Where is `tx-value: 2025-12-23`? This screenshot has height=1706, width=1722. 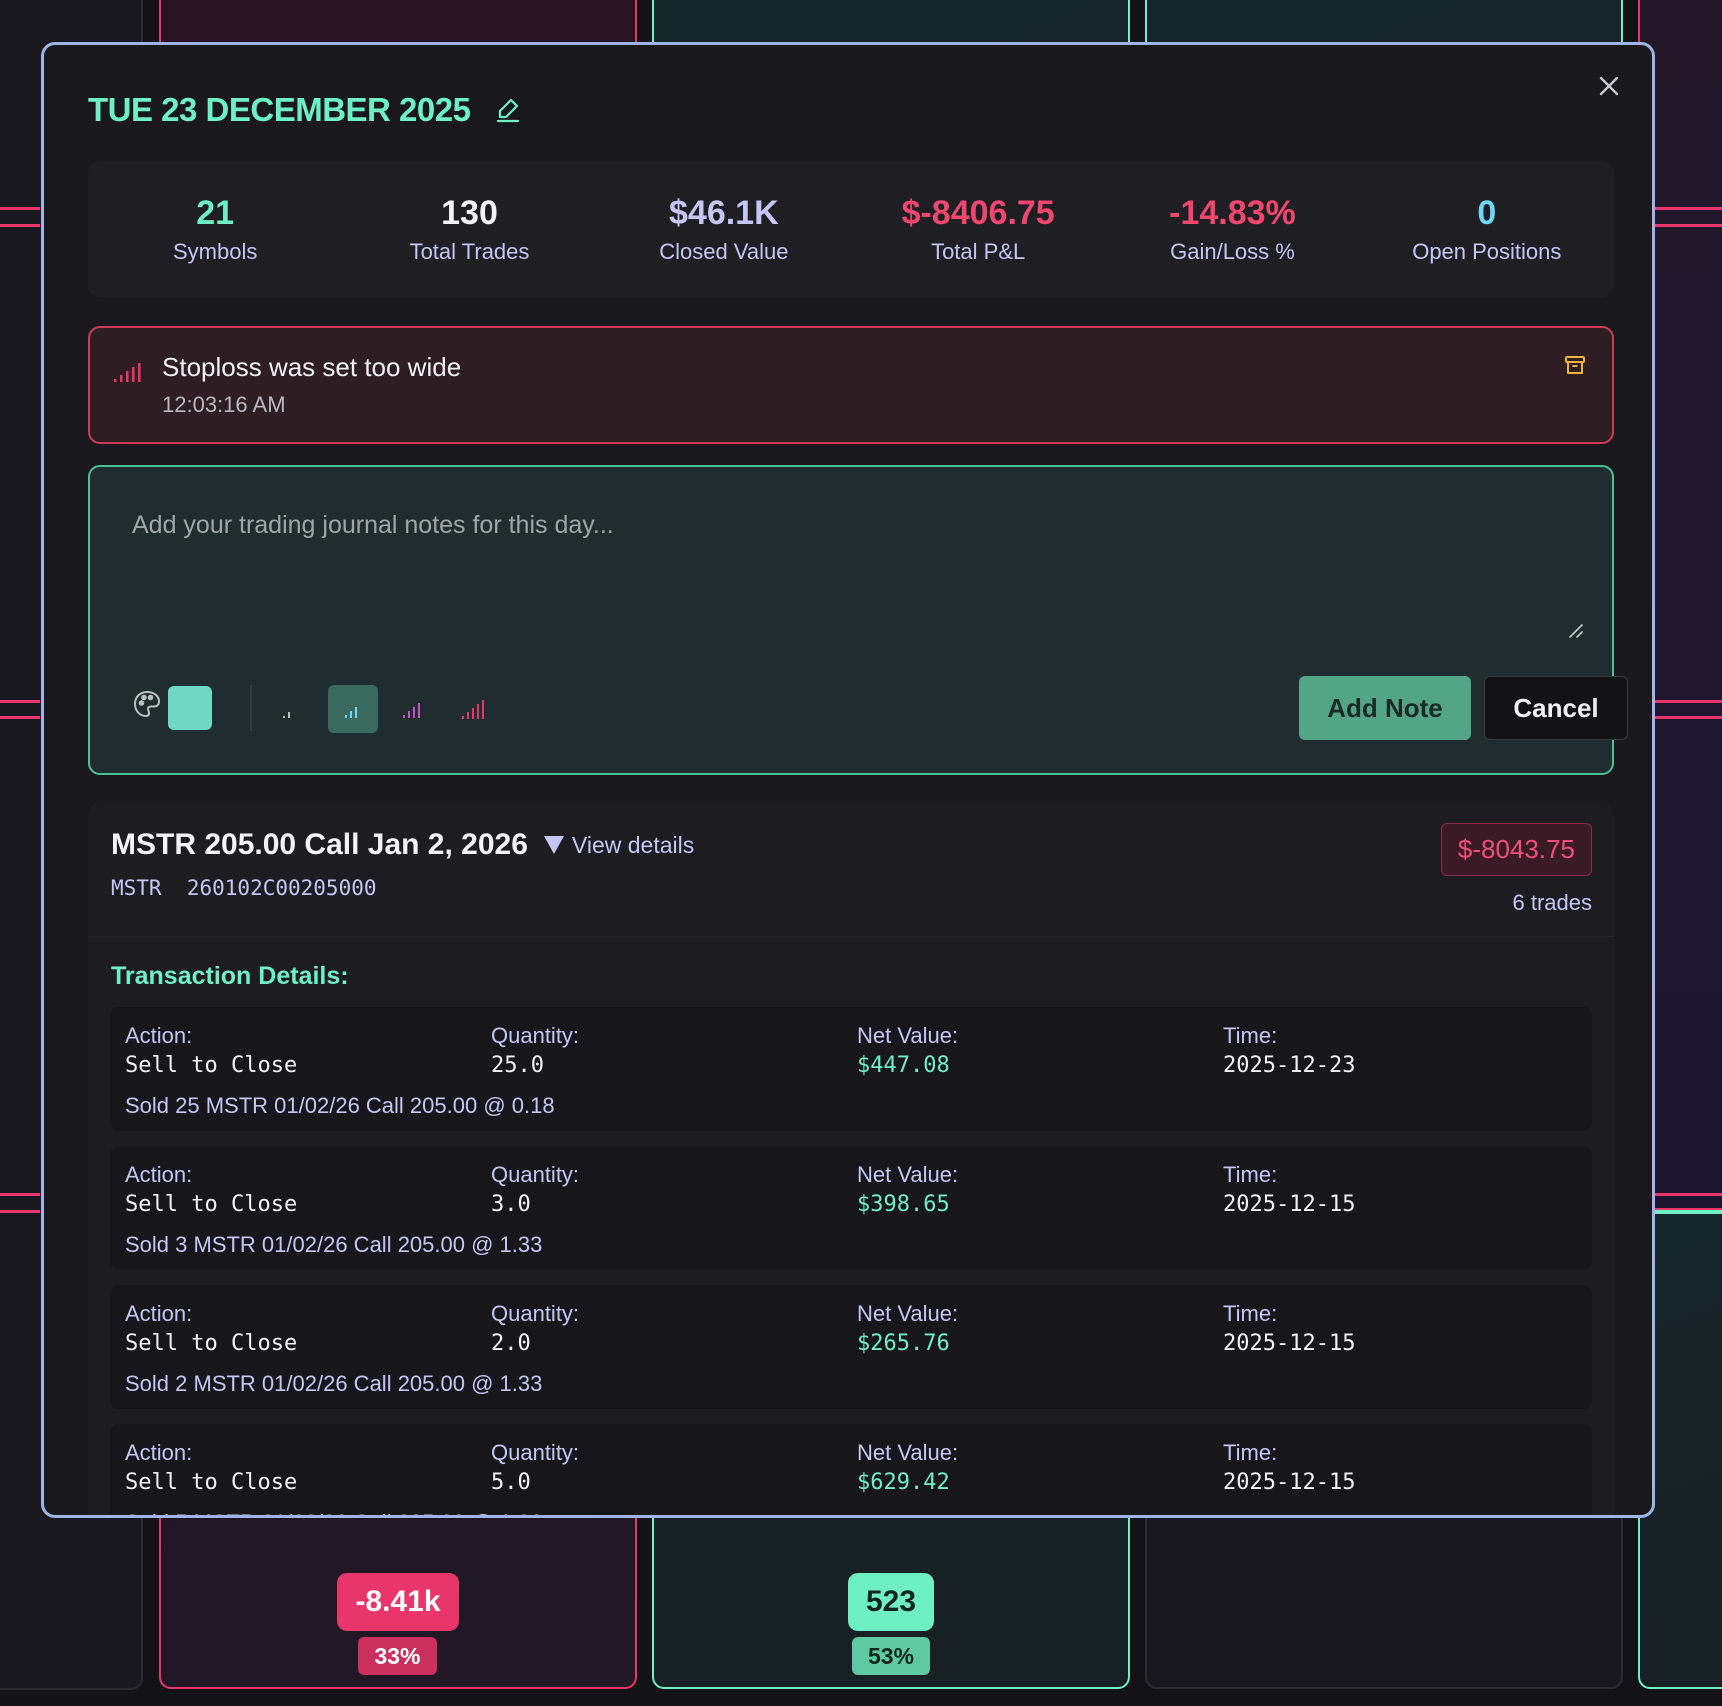
tx-value: 2025-12-23 is located at coordinates (1289, 1065).